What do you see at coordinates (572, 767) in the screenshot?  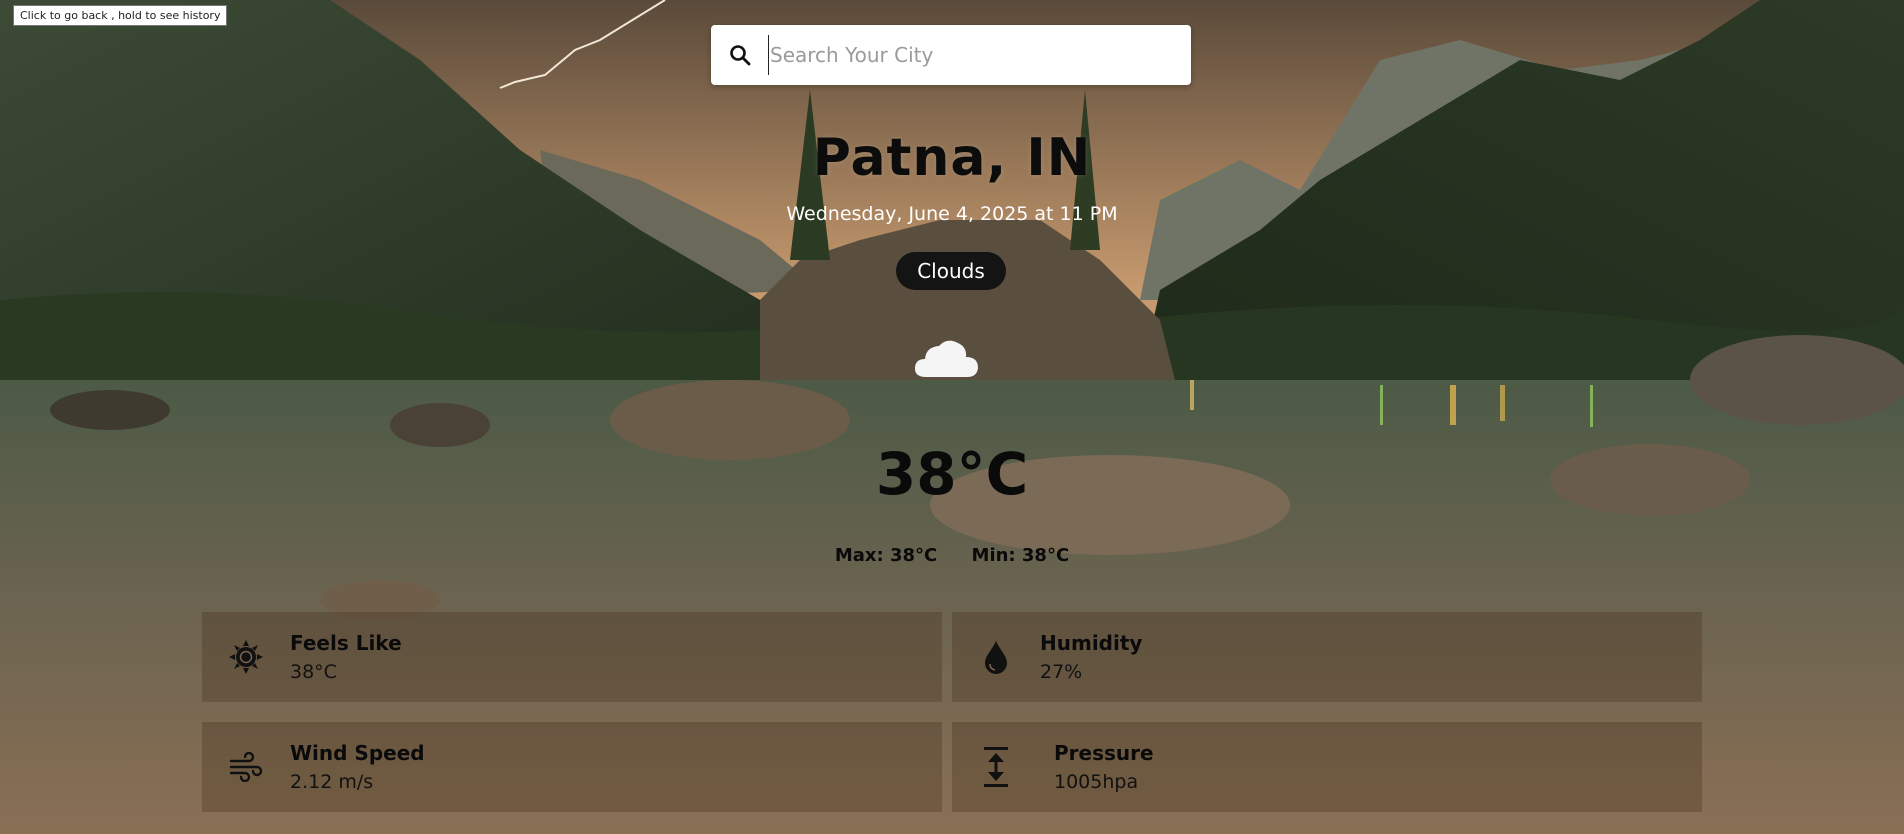 I see `card-wind-speed: Wind Speed 2.12 m/s` at bounding box center [572, 767].